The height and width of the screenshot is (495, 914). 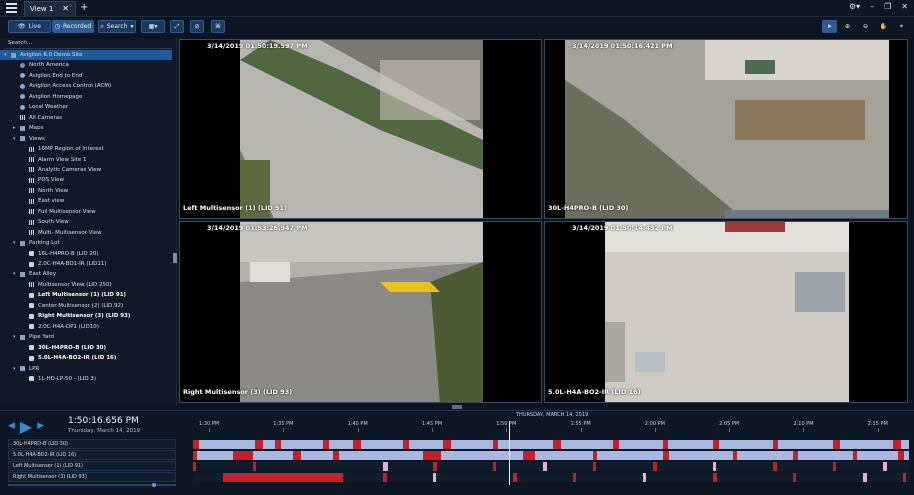 What do you see at coordinates (153, 26) in the screenshot?
I see `layout-button: ▦▾` at bounding box center [153, 26].